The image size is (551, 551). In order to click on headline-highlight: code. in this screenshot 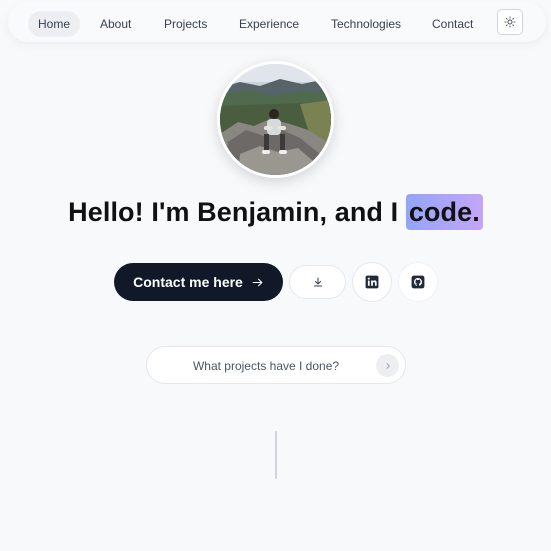, I will do `click(444, 212)`.